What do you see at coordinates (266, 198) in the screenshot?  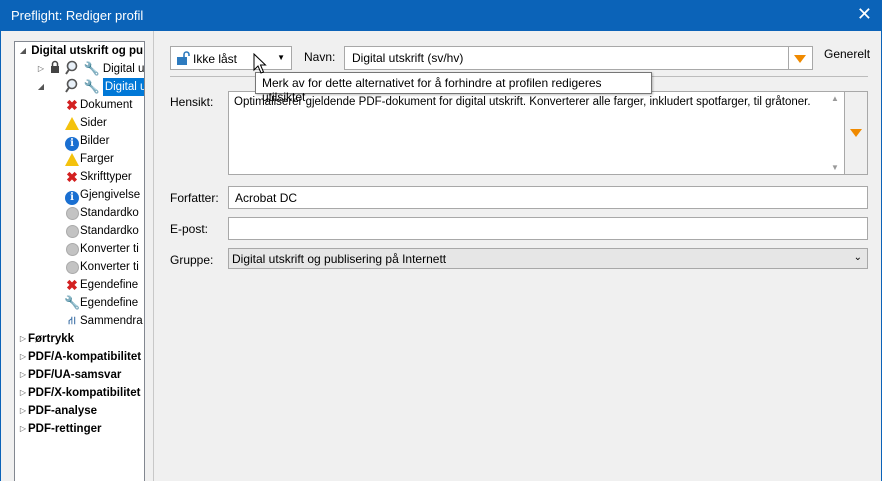 I see `author-value: Acrobat DC` at bounding box center [266, 198].